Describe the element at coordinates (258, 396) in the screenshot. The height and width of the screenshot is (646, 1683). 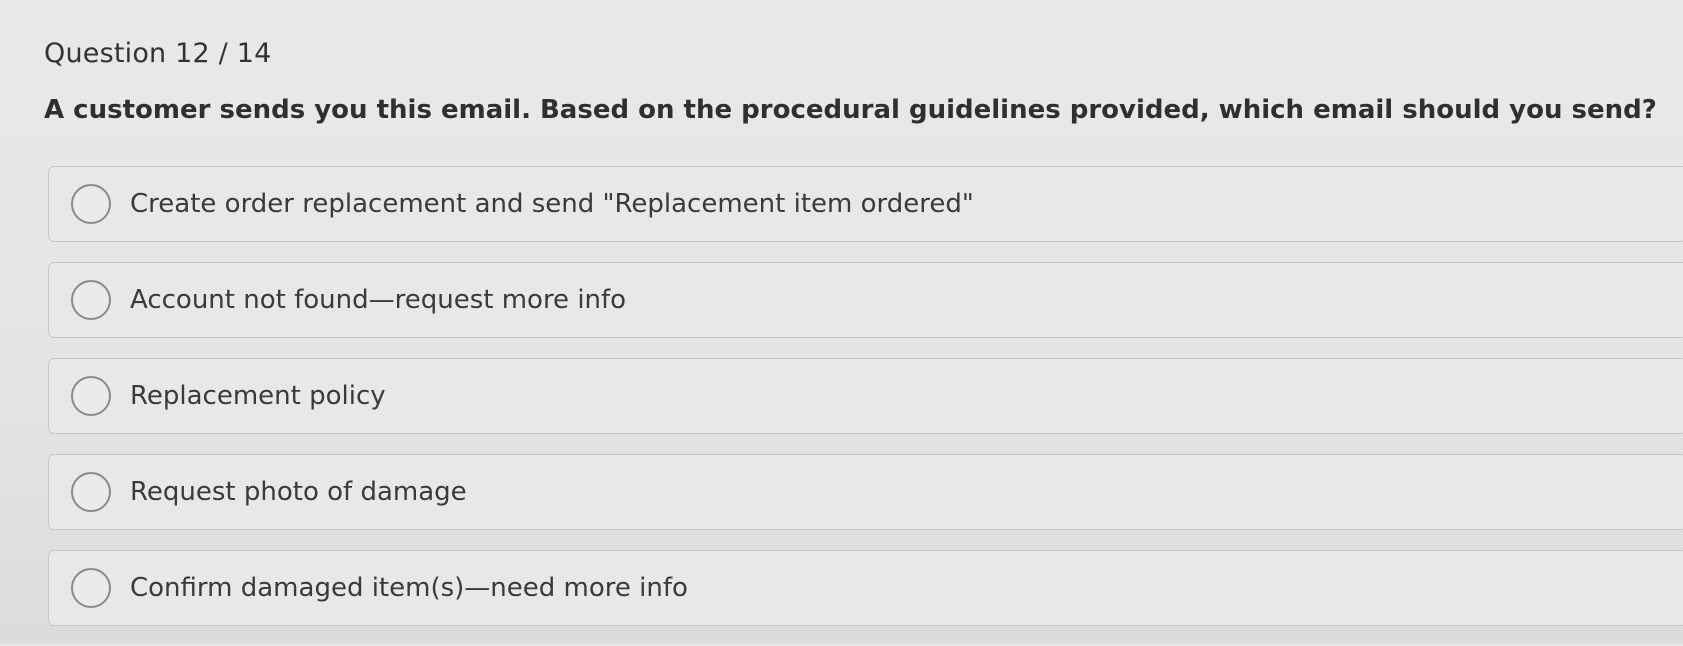
I see `answer-option-label: Replacement policy` at that location.